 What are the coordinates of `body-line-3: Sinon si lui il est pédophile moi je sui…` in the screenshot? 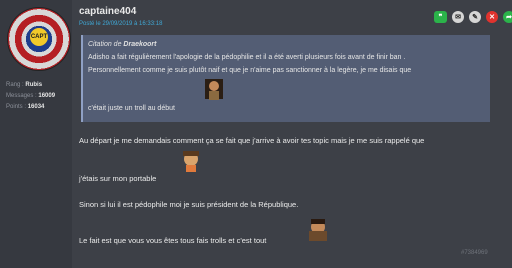 It's located at (189, 204).